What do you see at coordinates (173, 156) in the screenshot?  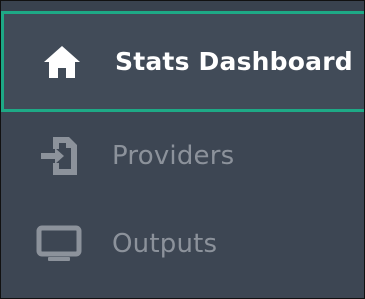 I see `sidebar-item-label: Providers` at bounding box center [173, 156].